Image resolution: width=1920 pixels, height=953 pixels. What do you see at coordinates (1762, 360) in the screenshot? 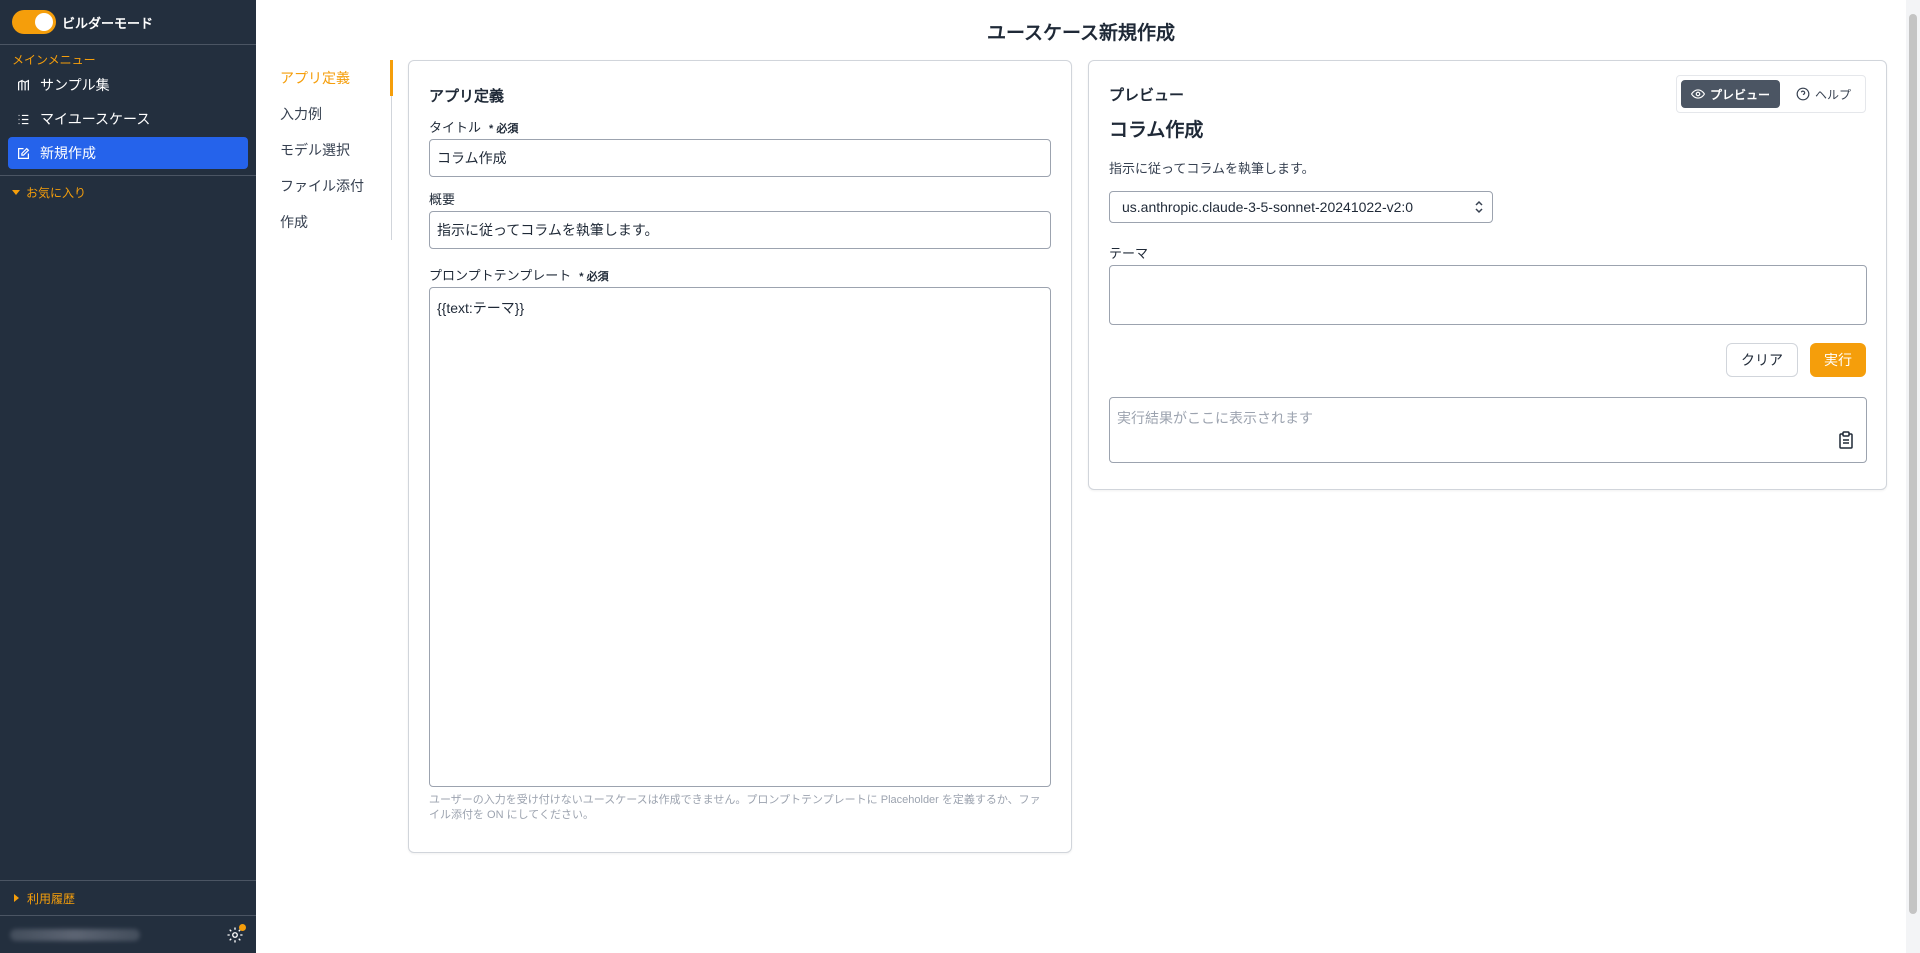
I see `clear-button: クリア` at bounding box center [1762, 360].